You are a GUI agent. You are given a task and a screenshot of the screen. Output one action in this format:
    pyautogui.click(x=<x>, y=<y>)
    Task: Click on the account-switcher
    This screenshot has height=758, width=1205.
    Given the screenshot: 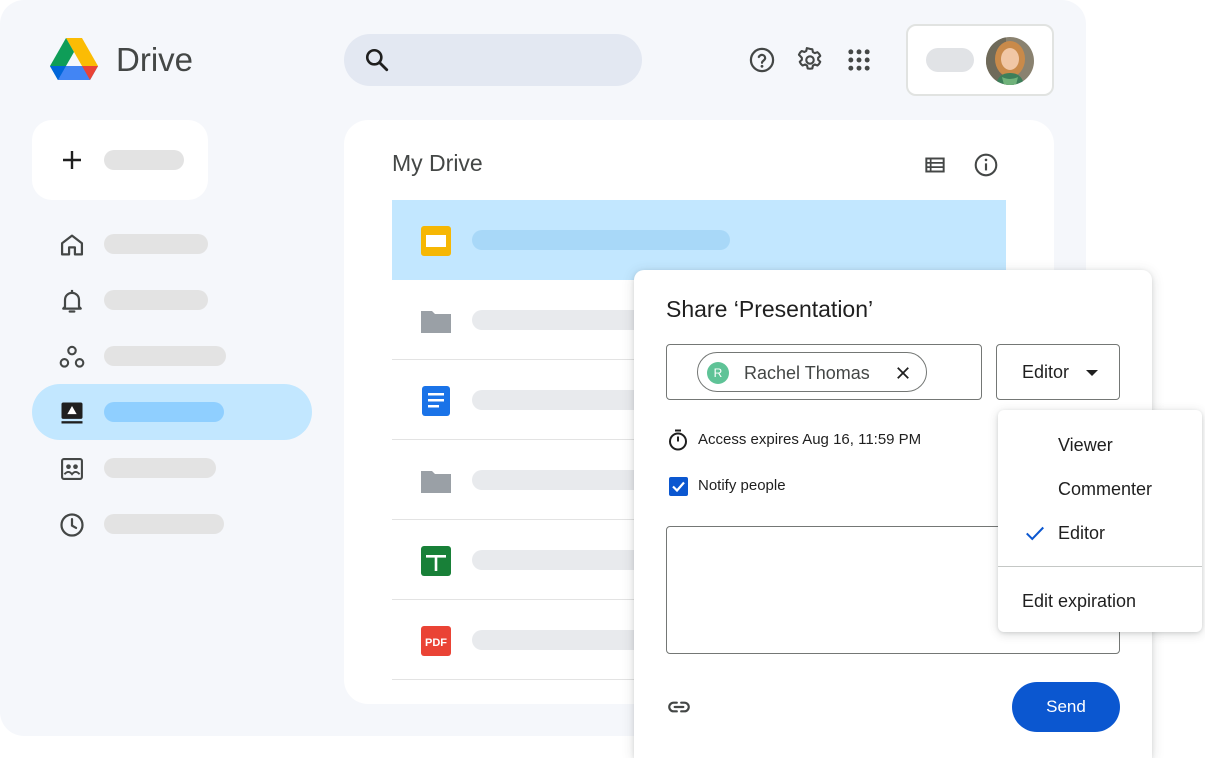 What is the action you would take?
    pyautogui.click(x=980, y=60)
    